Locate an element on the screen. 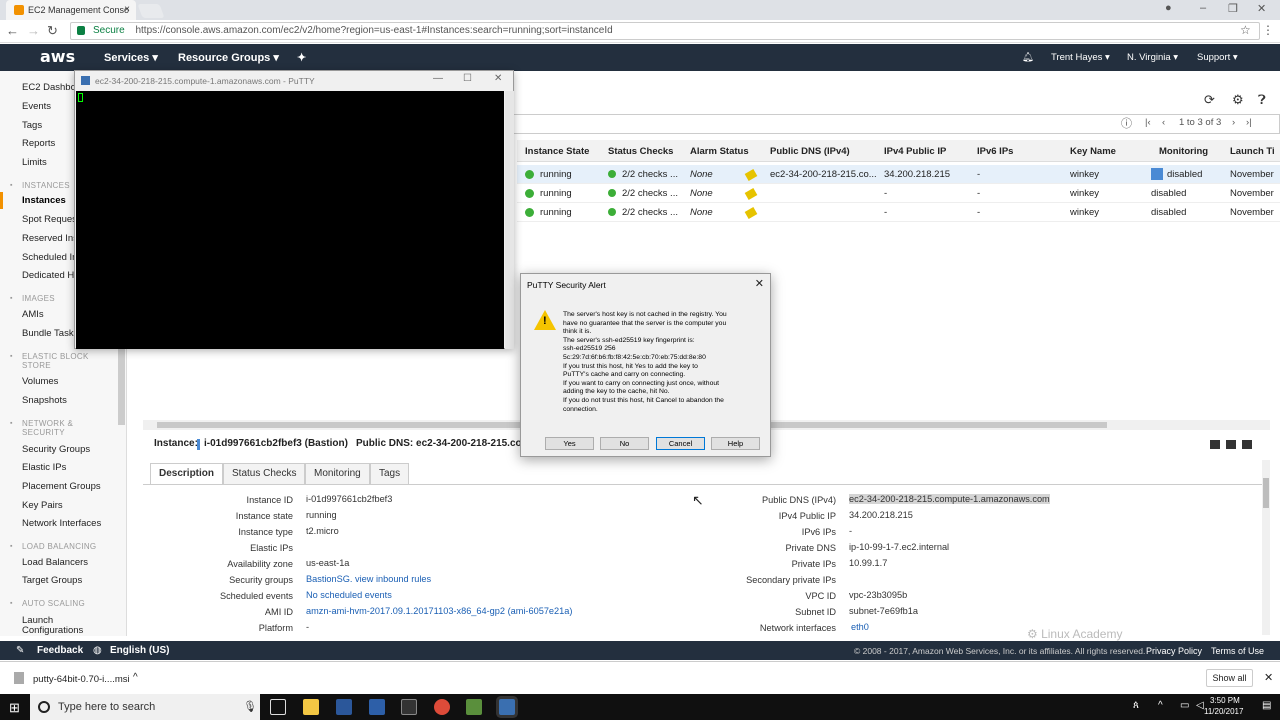  sidebar-item-bundle-tasks: Bundle Tasks is located at coordinates (50, 333).